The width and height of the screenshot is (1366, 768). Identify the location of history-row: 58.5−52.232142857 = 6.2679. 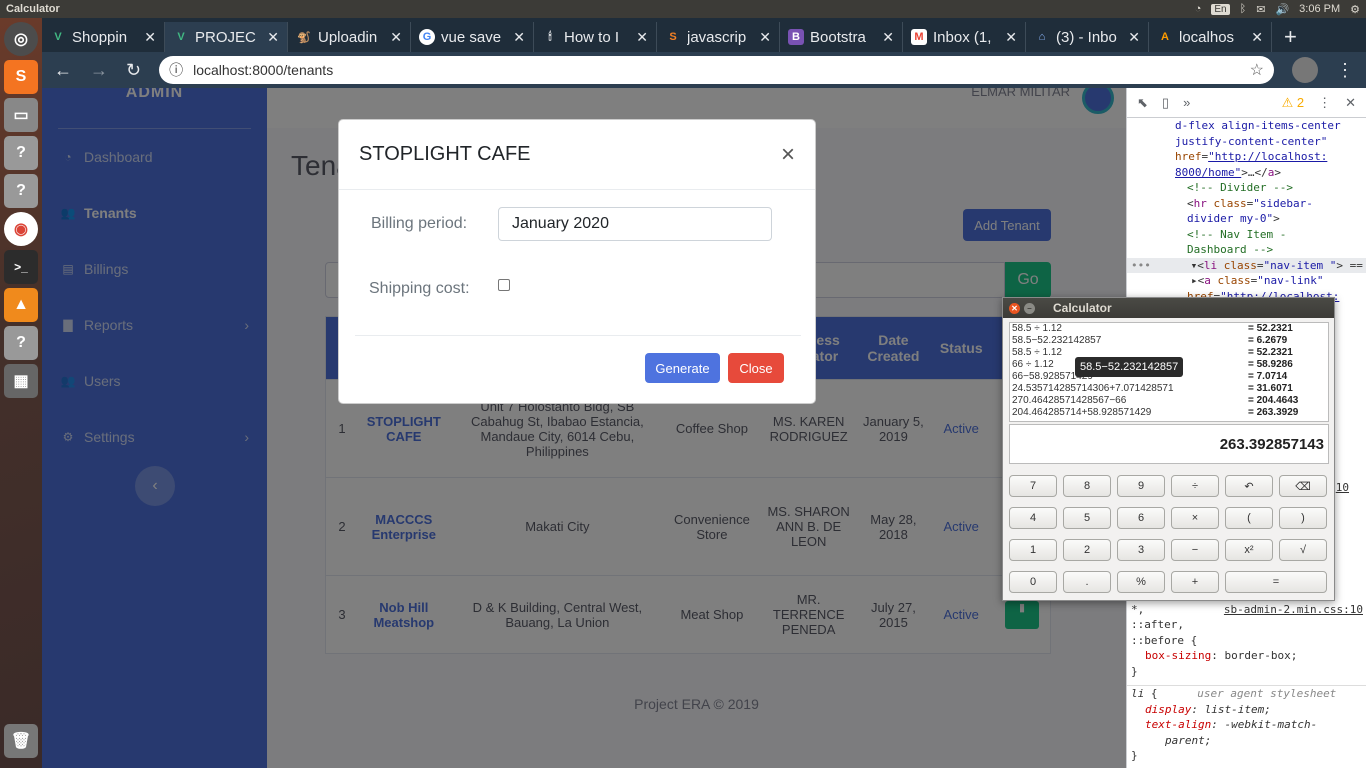
(1169, 341).